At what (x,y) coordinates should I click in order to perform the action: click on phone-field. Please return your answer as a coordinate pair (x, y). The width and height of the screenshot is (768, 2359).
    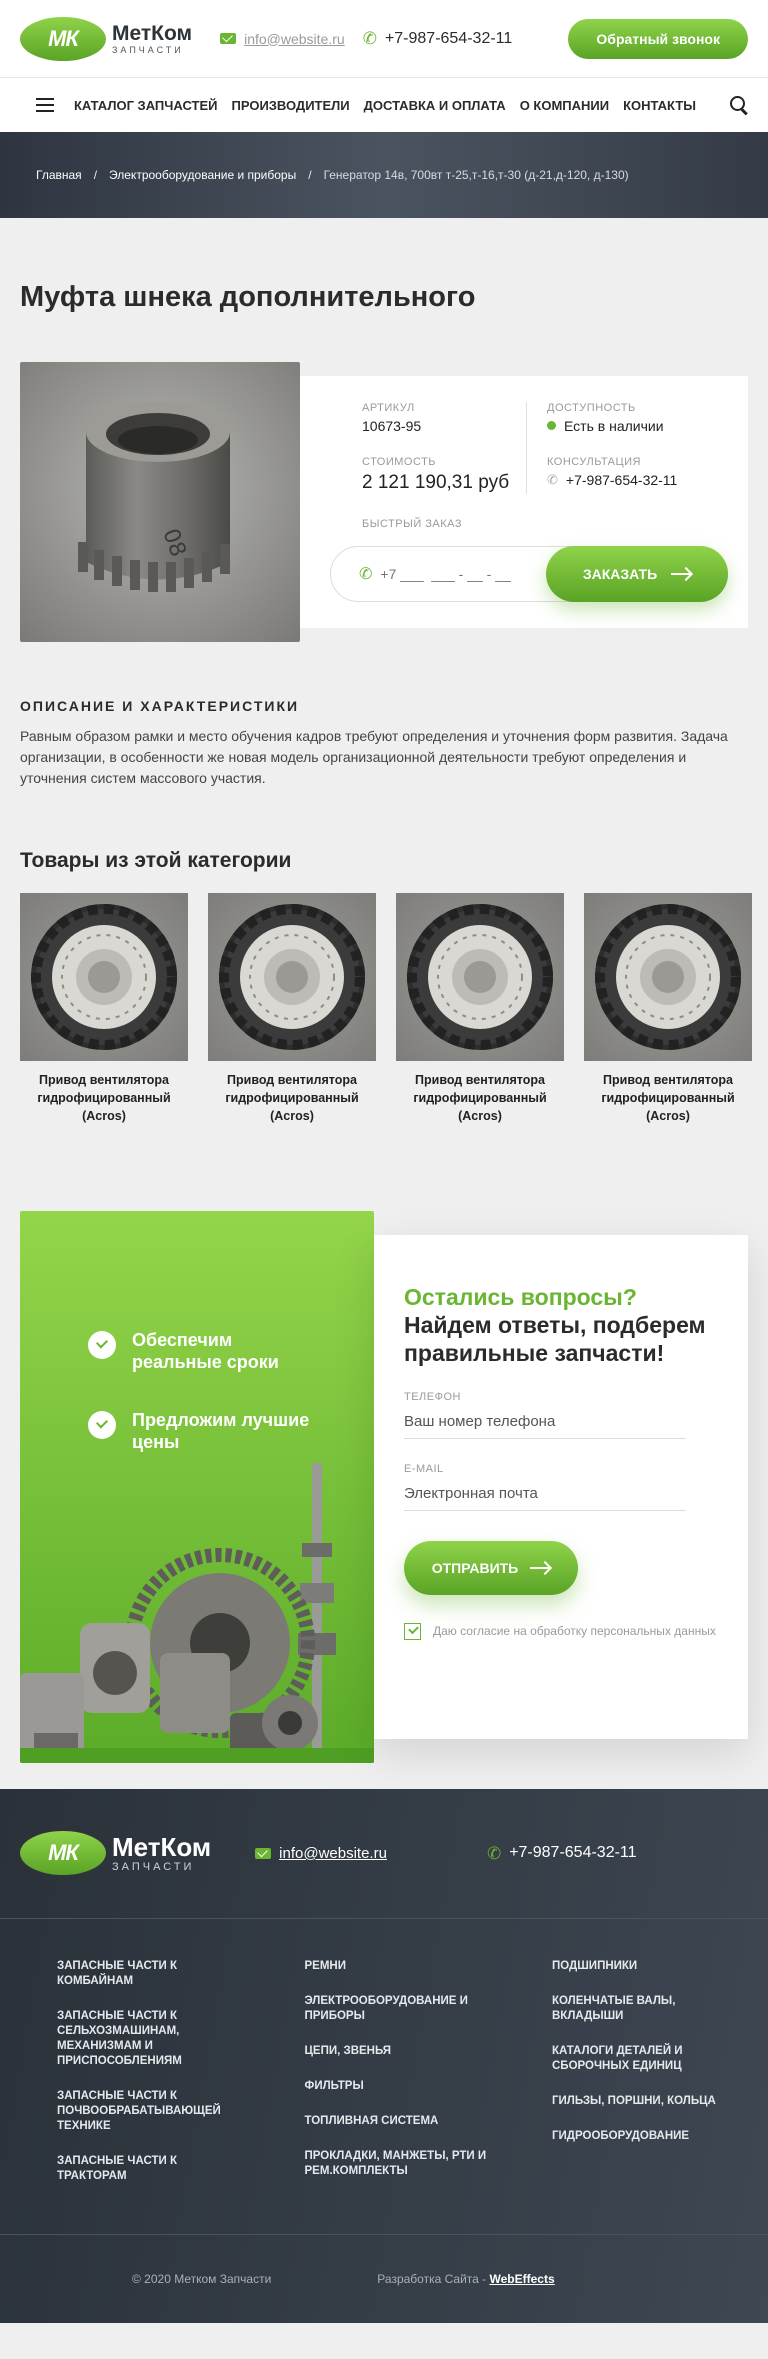
    Looking at the image, I should click on (545, 1420).